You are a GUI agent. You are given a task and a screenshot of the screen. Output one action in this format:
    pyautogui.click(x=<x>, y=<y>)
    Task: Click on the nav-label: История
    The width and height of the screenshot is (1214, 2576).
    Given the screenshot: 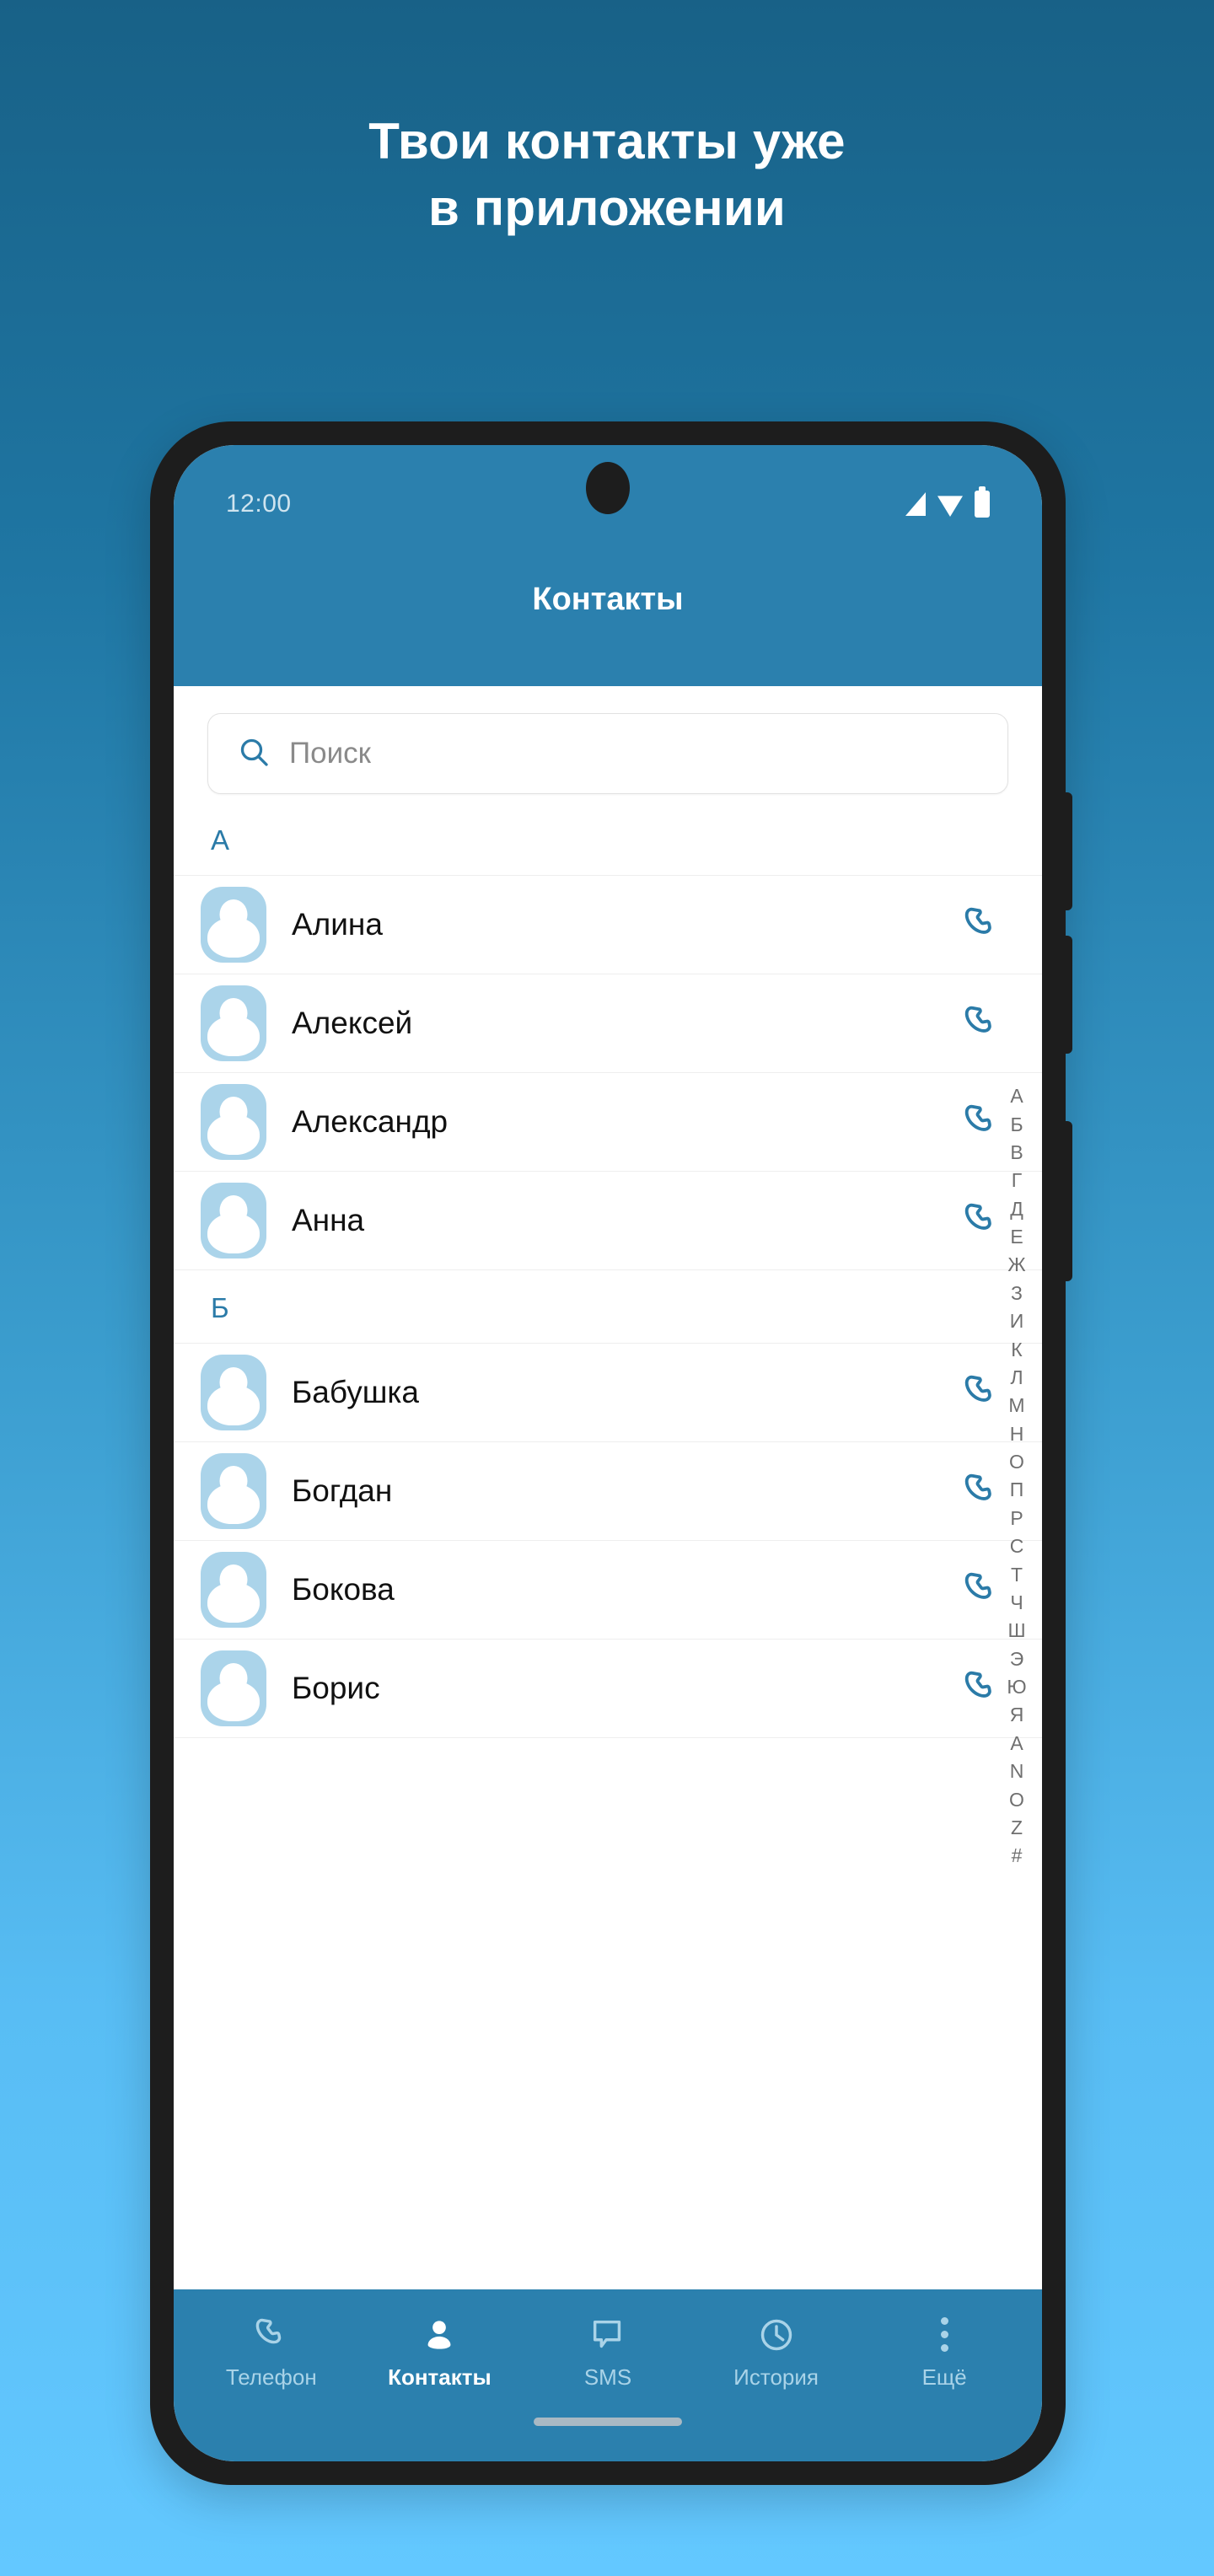 What is the action you would take?
    pyautogui.click(x=776, y=2377)
    